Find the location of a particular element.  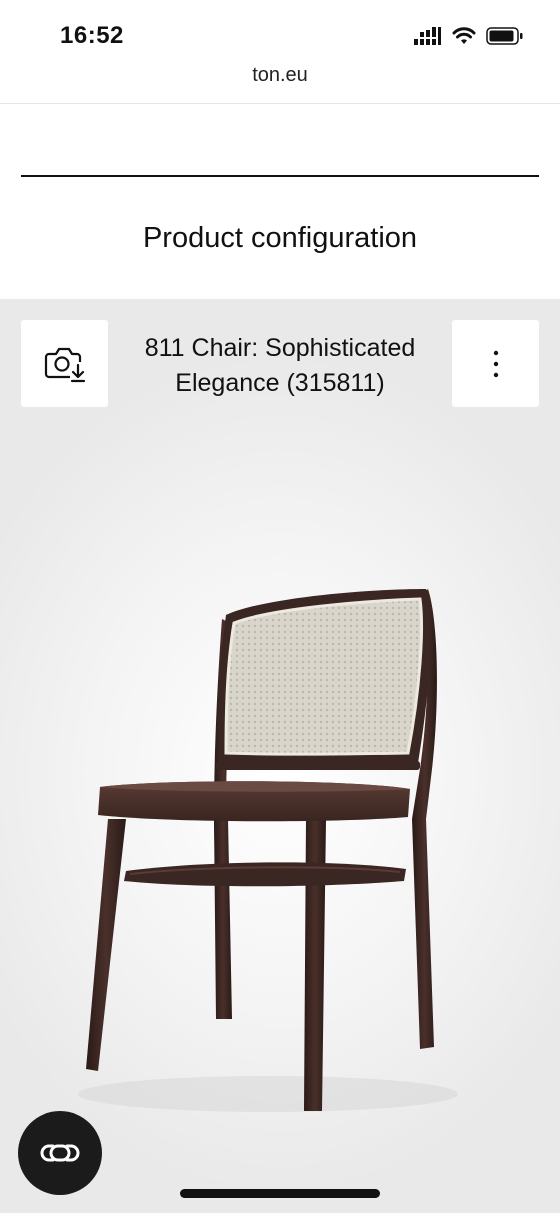

status-icons is located at coordinates (469, 36).